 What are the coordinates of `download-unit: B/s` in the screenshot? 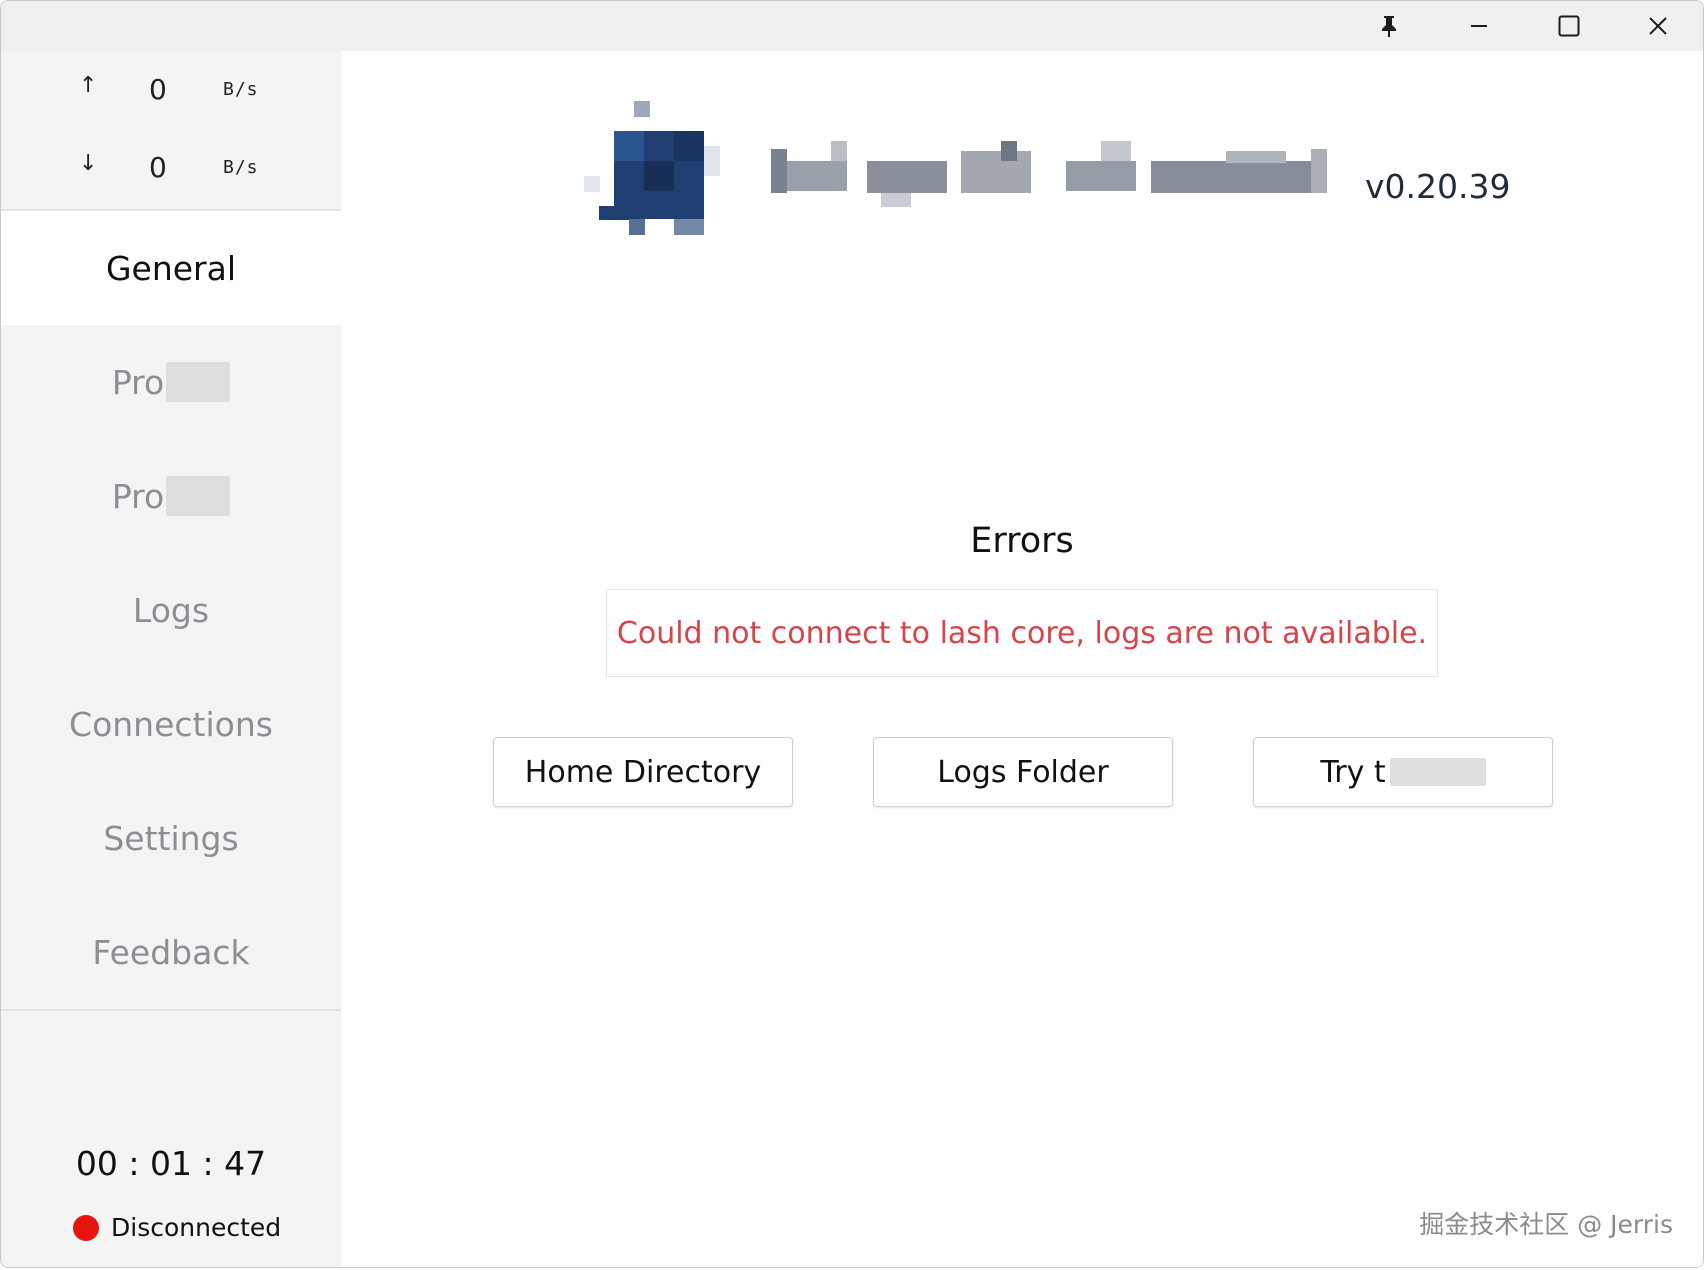 It's located at (241, 167).